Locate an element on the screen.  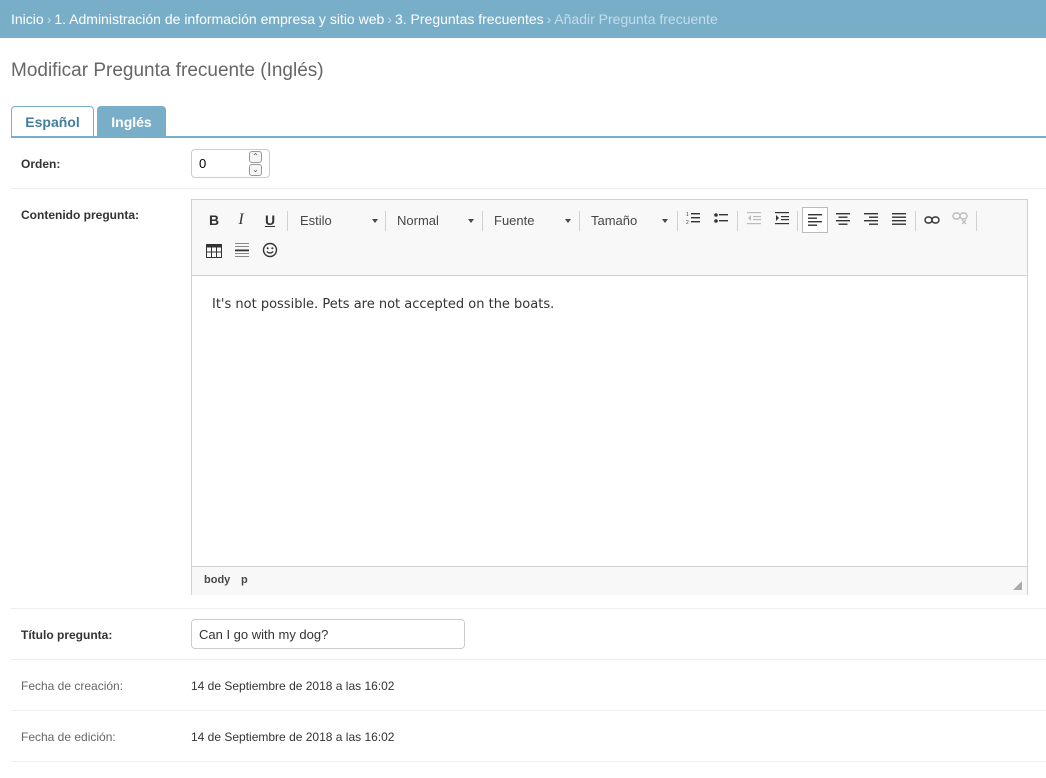
resize-handle-icon is located at coordinates (1017, 585).